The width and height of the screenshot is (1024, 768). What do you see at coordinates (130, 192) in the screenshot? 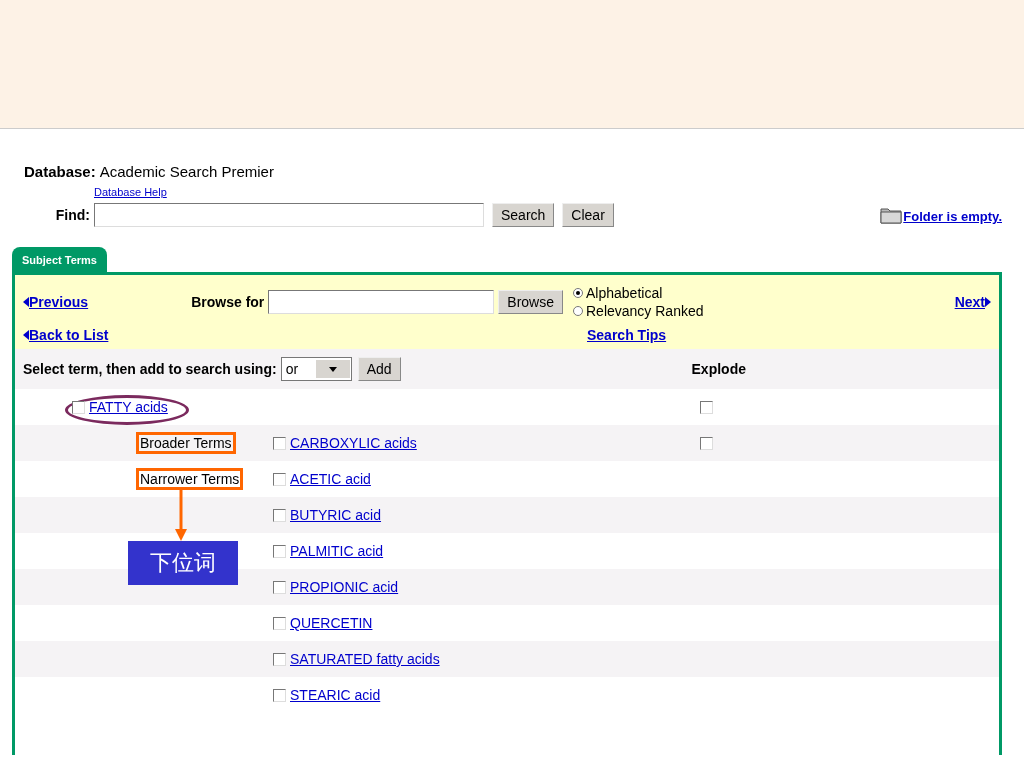
I see `database-help-link: Database Help` at bounding box center [130, 192].